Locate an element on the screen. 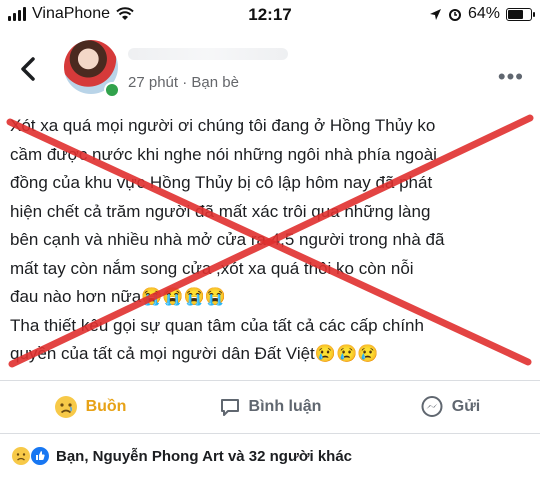  alarm-icon is located at coordinates (454, 15).